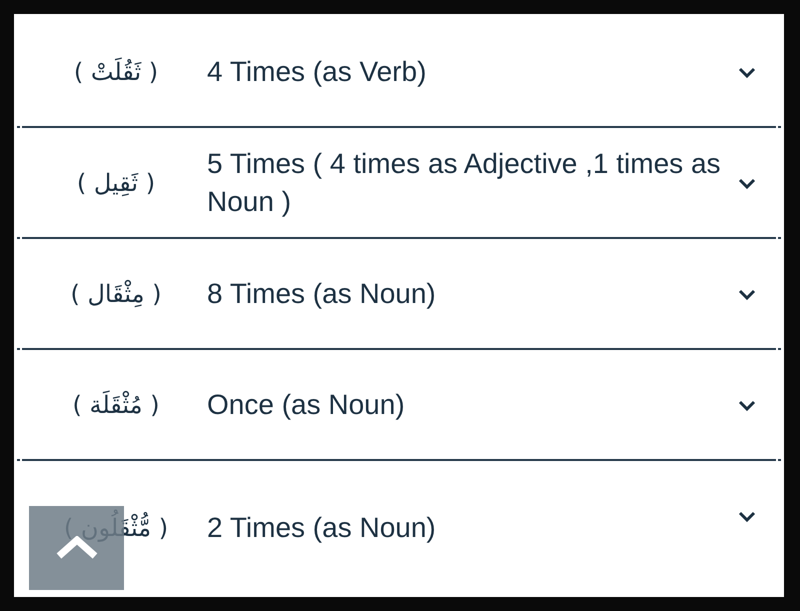  I want to click on occurrence-text: Once (as Noun), so click(306, 405).